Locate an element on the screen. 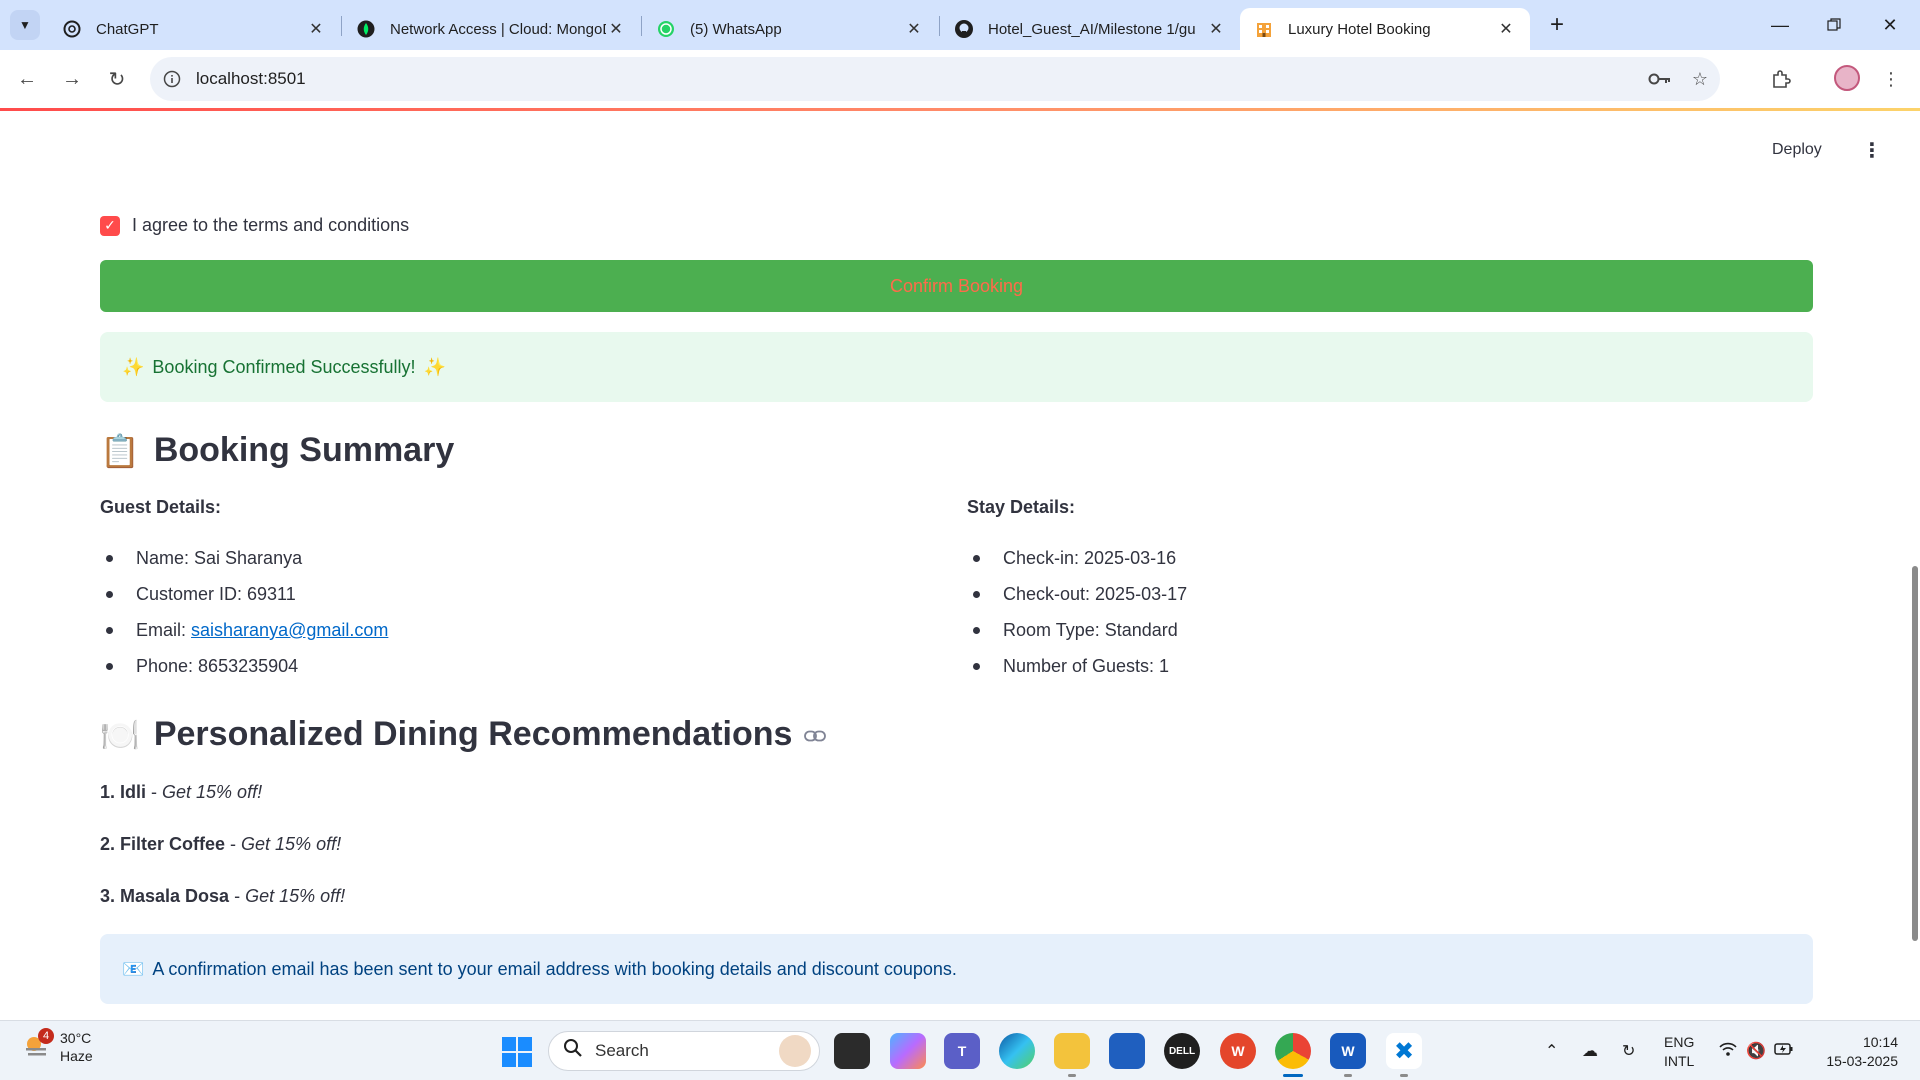 The width and height of the screenshot is (1920, 1080). word-icon: W is located at coordinates (1348, 1055).